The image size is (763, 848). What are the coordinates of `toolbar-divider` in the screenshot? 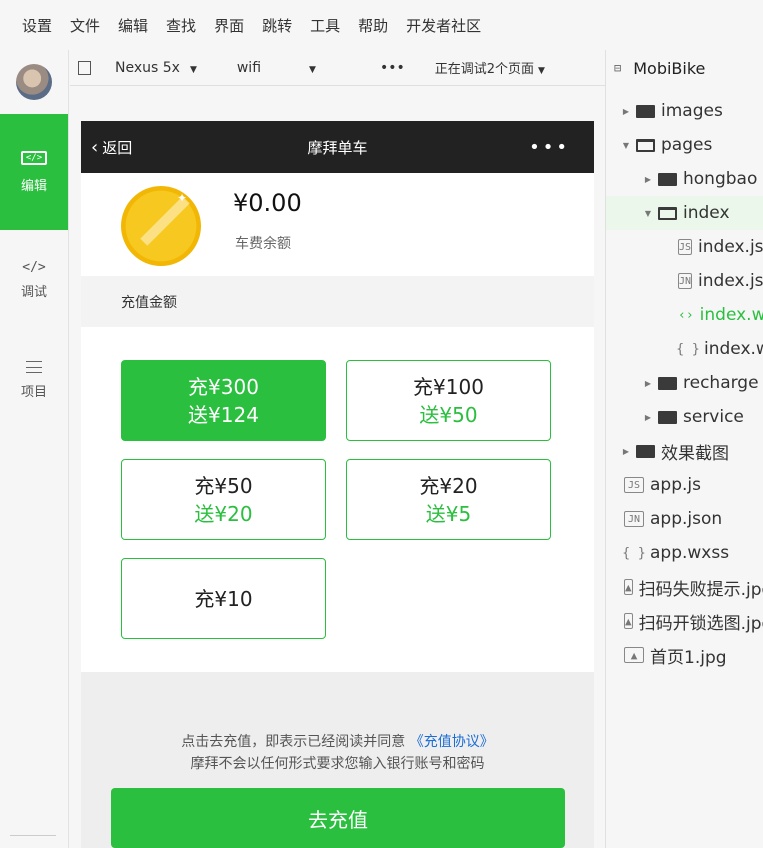 It's located at (33, 835).